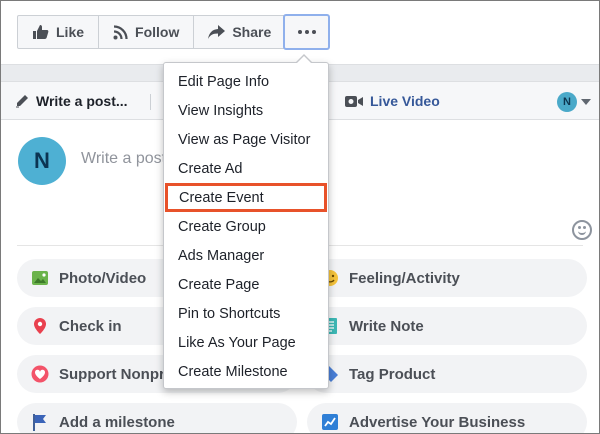 The height and width of the screenshot is (434, 600). I want to click on feeling-activity-button: Feeling/Activity, so click(447, 278).